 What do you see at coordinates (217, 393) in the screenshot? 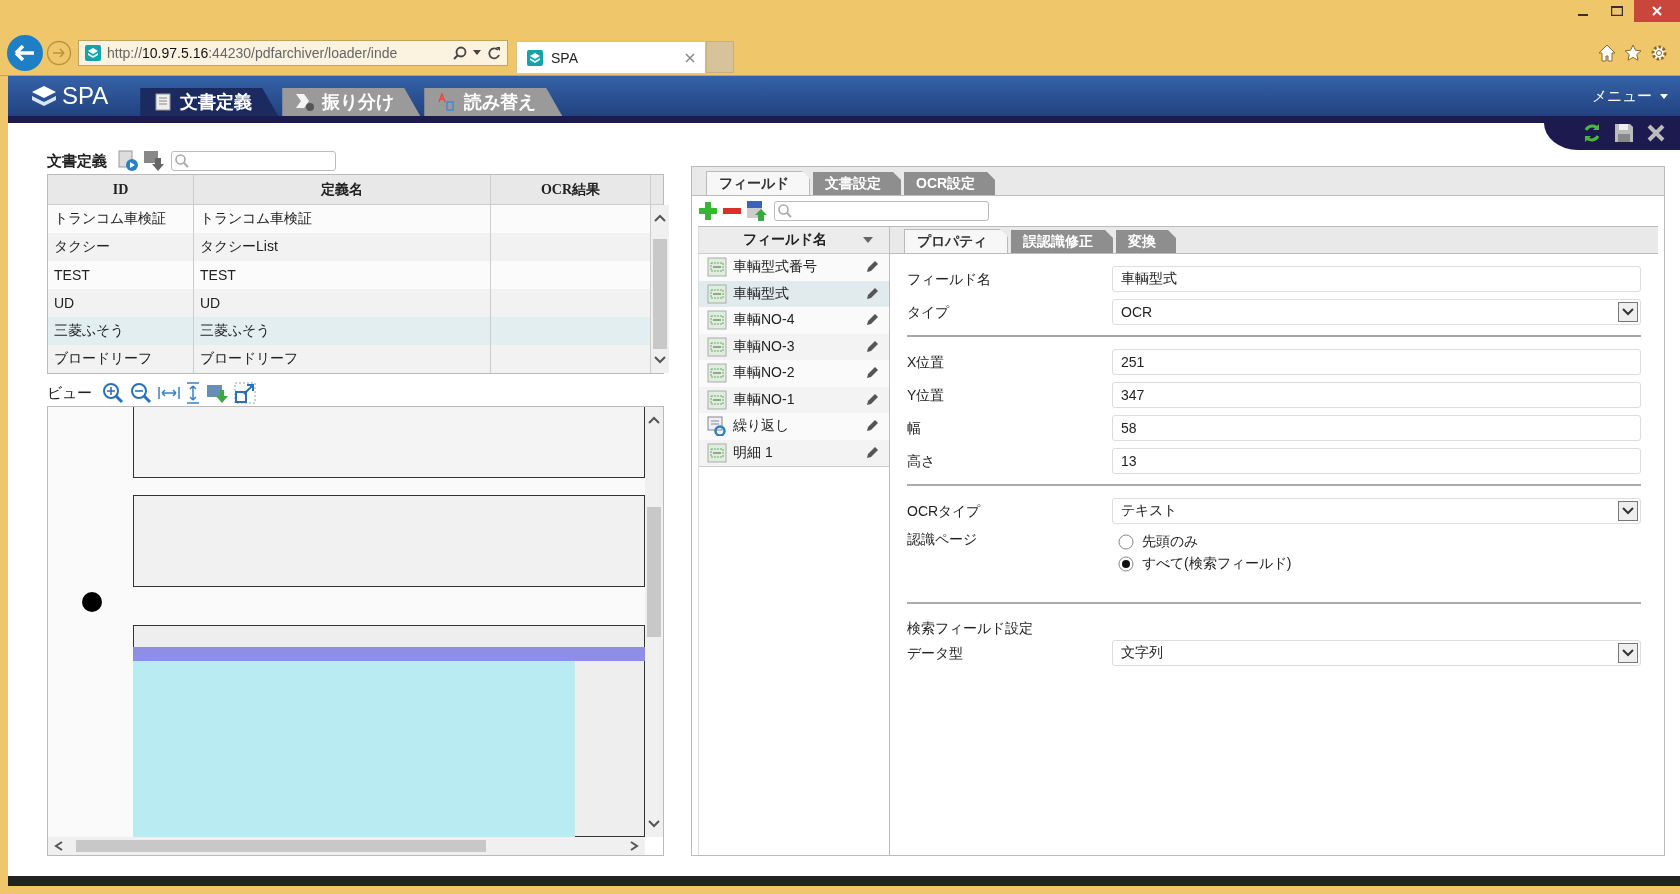
I see `image-export-icon` at bounding box center [217, 393].